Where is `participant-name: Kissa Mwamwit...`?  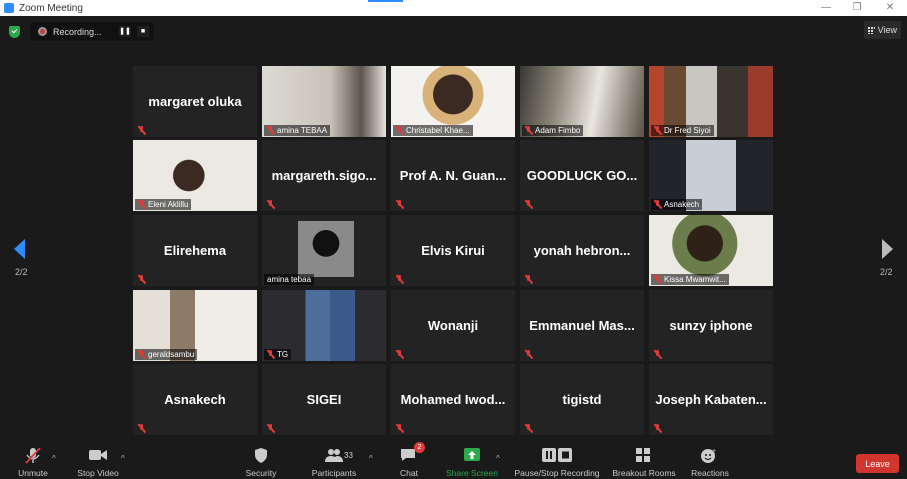
participant-name: Kissa Mwamwit... is located at coordinates (695, 279).